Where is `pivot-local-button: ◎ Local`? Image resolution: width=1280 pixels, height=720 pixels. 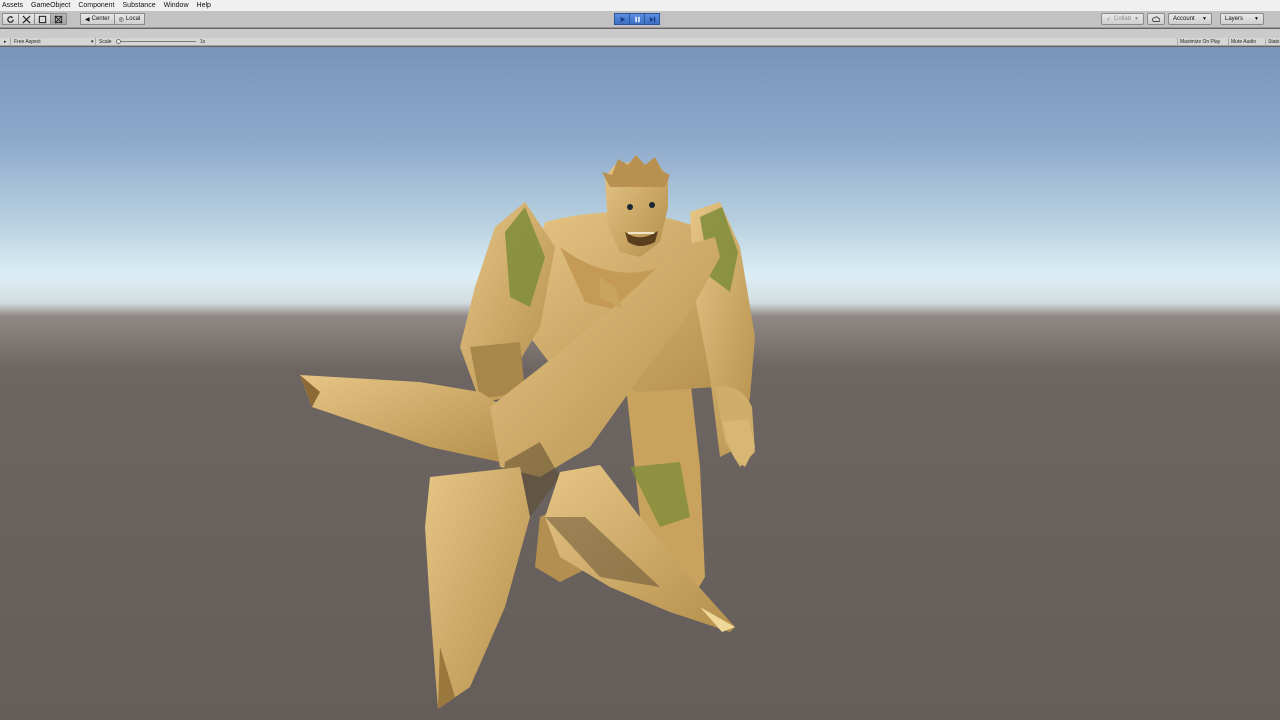
pivot-local-button: ◎ Local is located at coordinates (129, 19).